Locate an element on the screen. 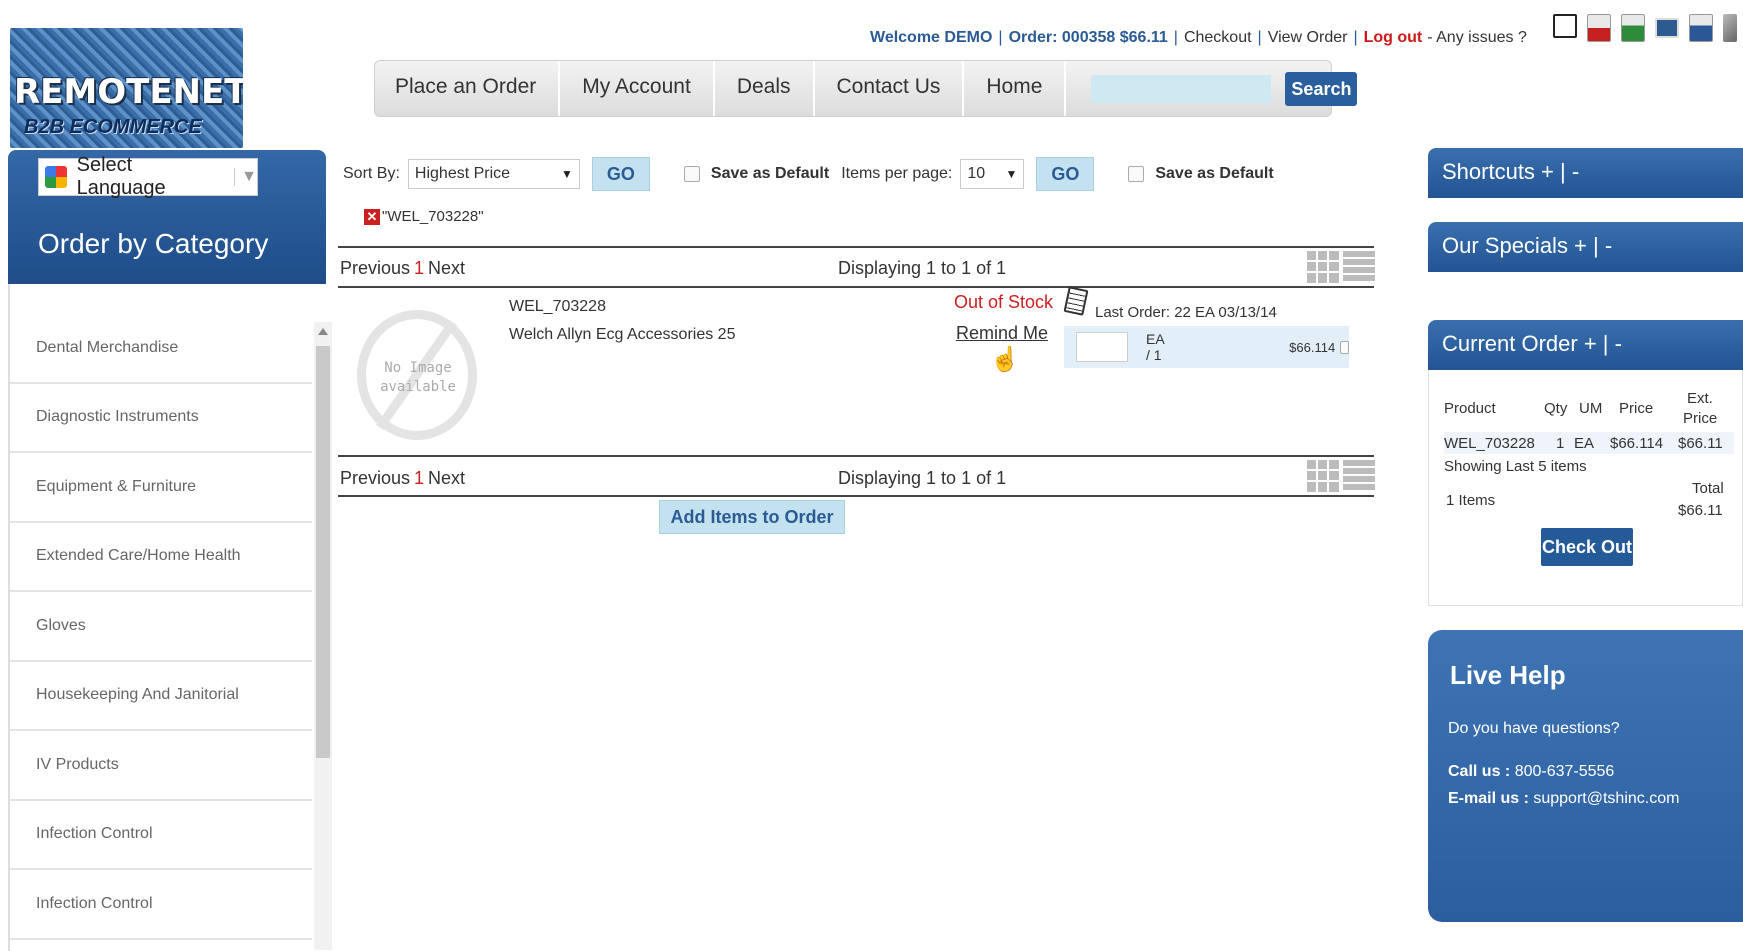 The image size is (1743, 951). category-item: Equipment & Furniture is located at coordinates (161, 488).